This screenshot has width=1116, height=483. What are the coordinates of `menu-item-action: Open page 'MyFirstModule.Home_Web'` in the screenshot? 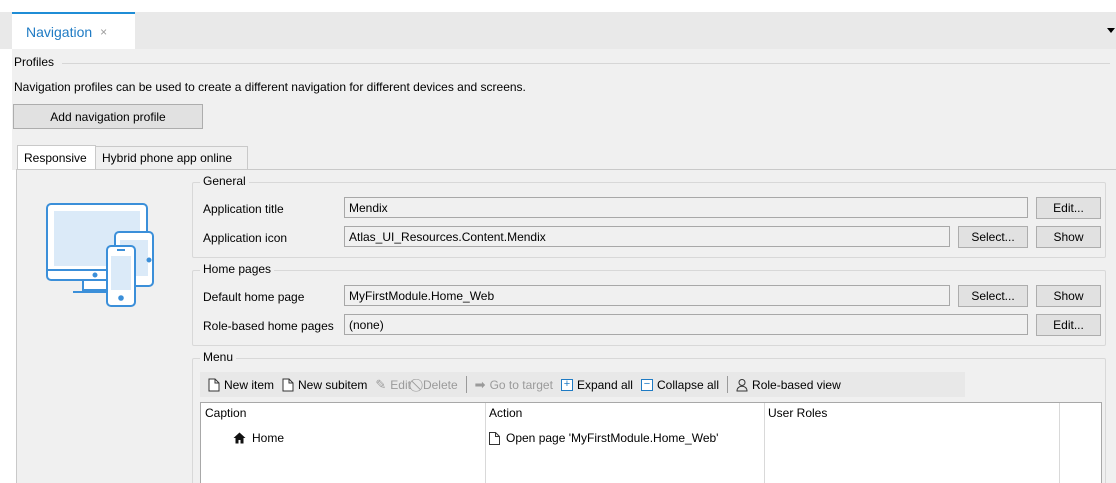 It's located at (612, 438).